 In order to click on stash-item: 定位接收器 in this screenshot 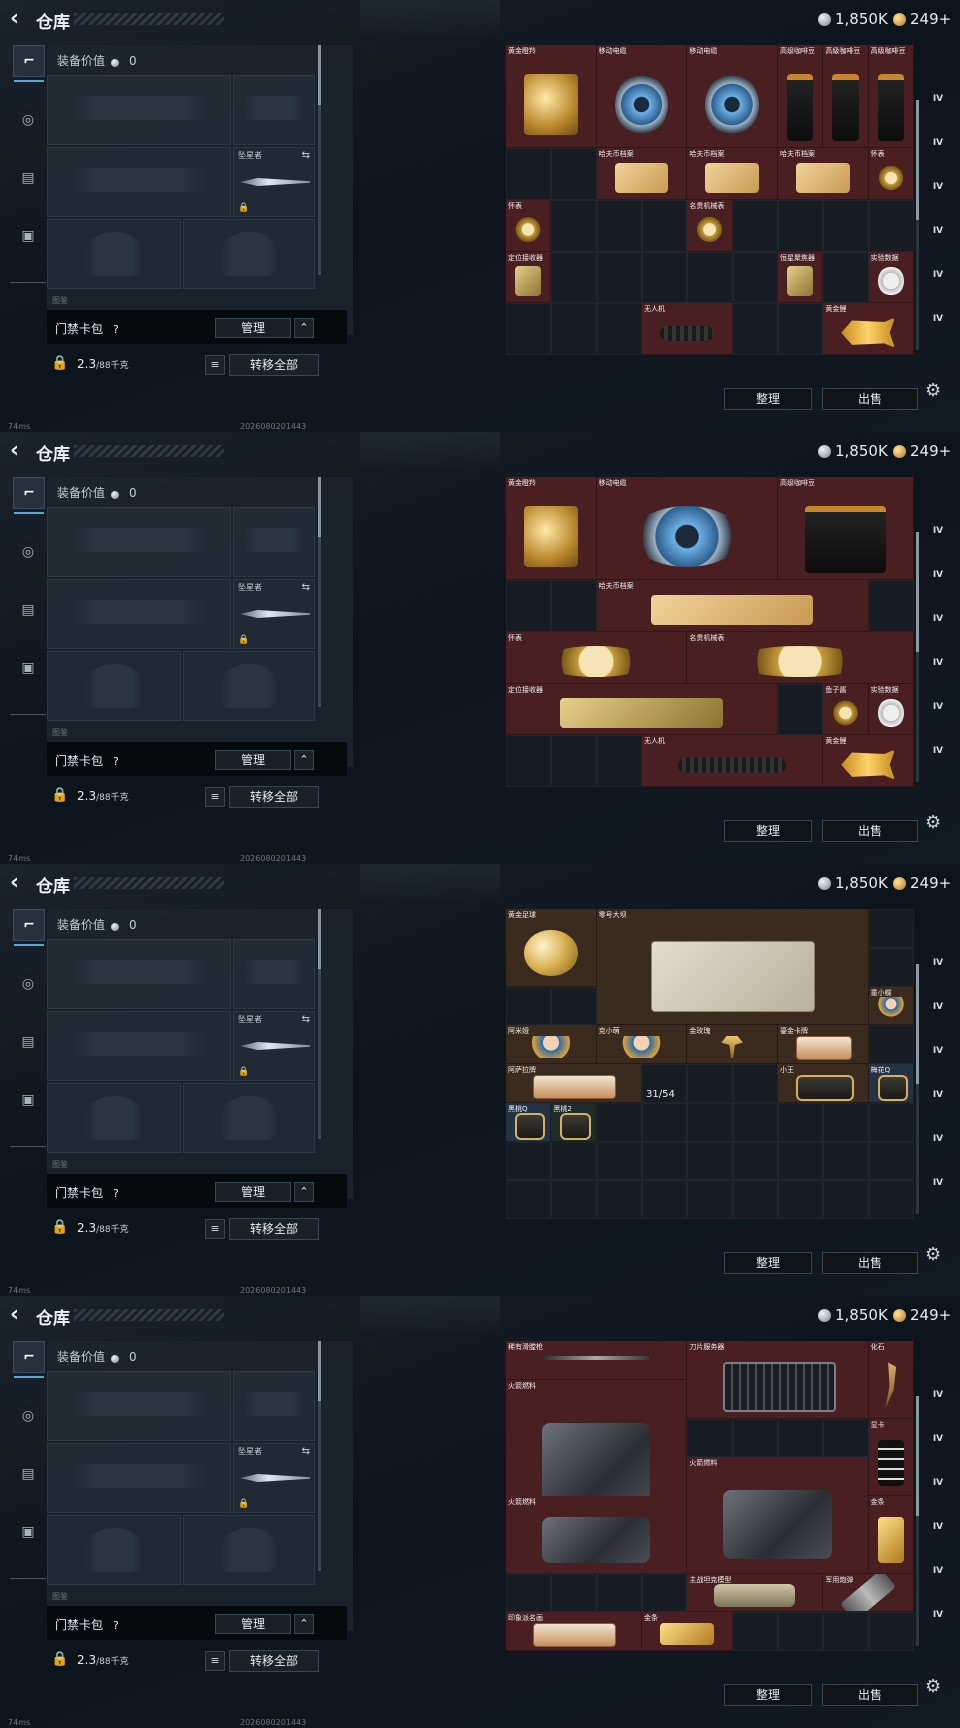, I will do `click(529, 277)`.